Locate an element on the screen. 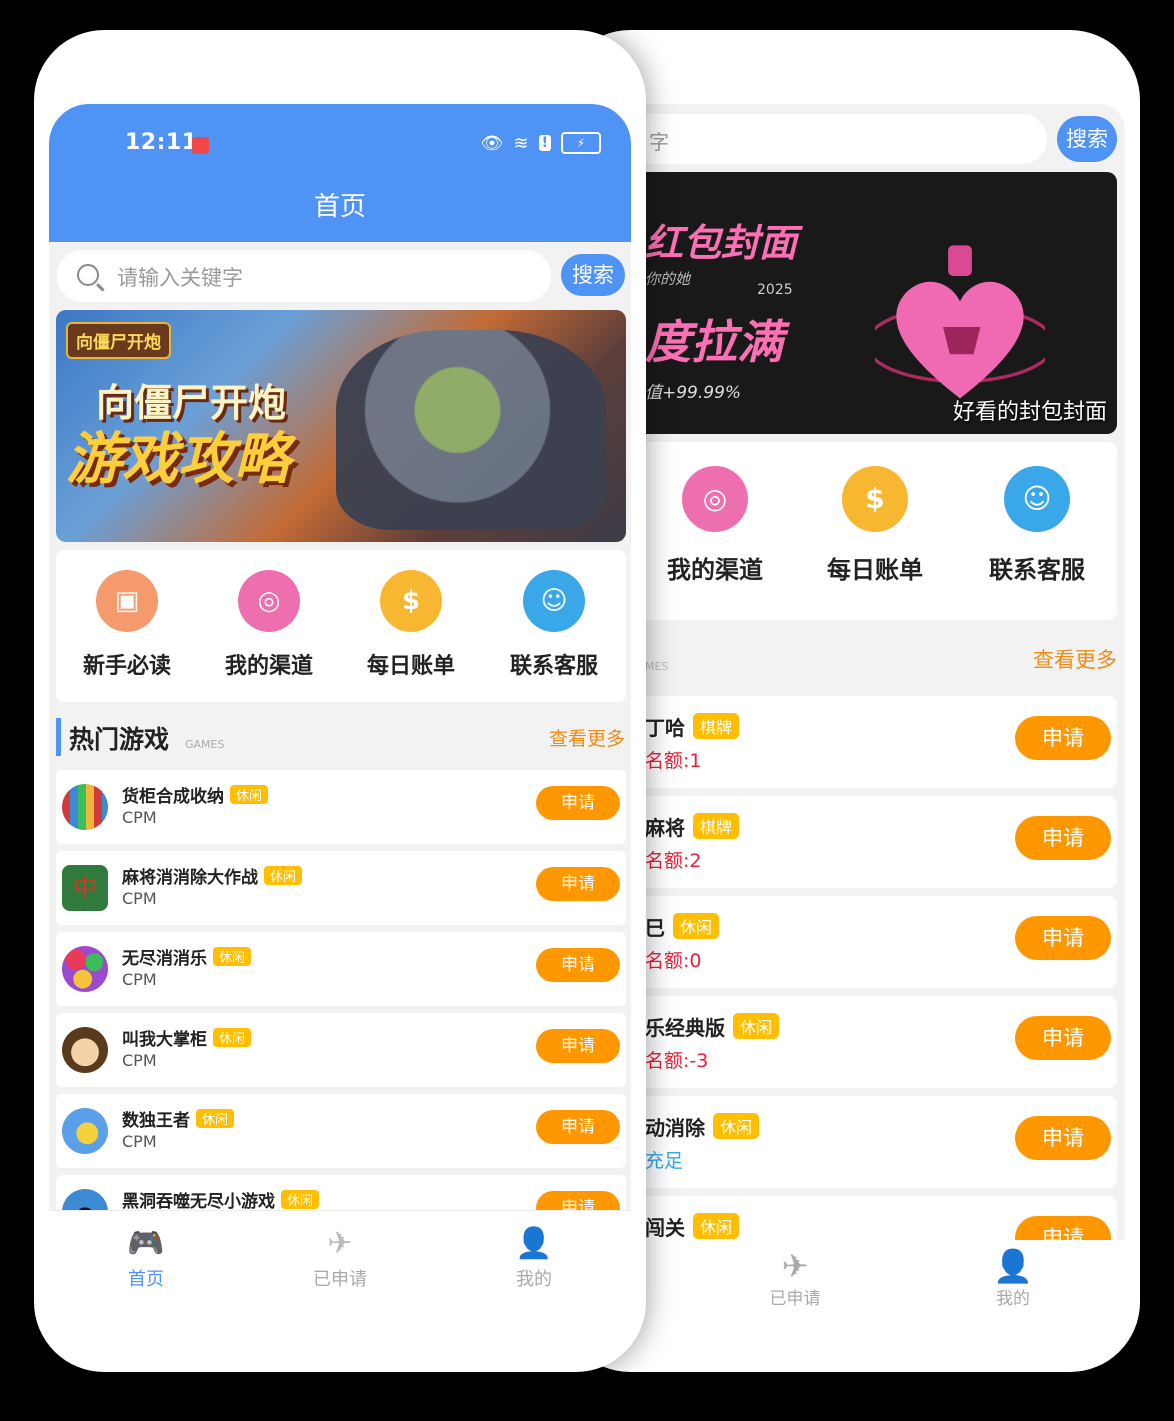 This screenshot has width=1174, height=1421. guide-icon: ▣ is located at coordinates (127, 601).